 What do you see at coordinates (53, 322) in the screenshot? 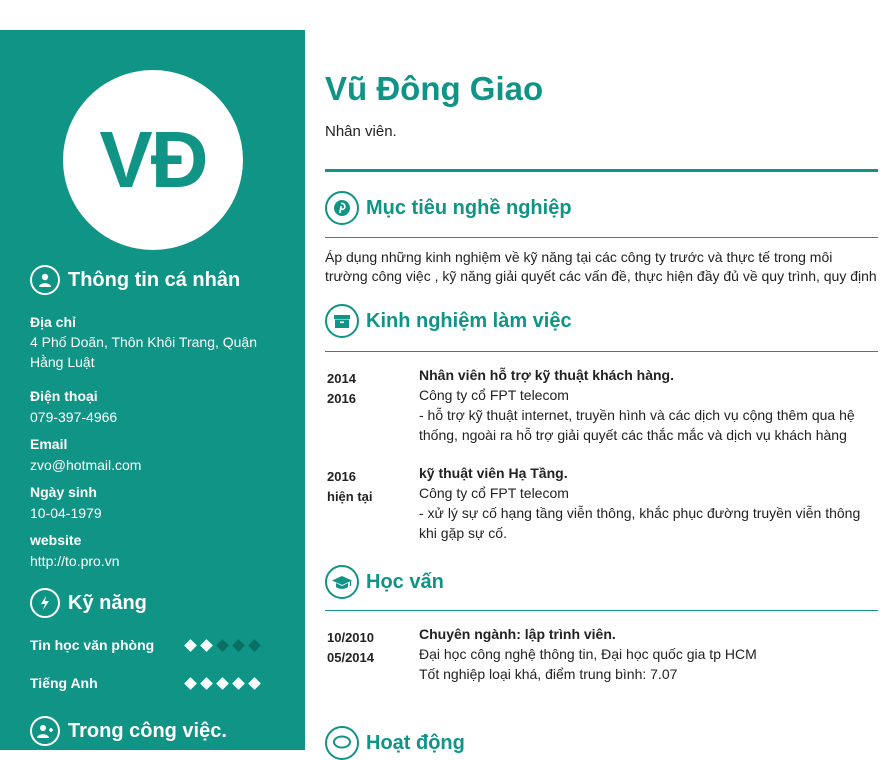
I see `address-label: Địa chỉ` at bounding box center [53, 322].